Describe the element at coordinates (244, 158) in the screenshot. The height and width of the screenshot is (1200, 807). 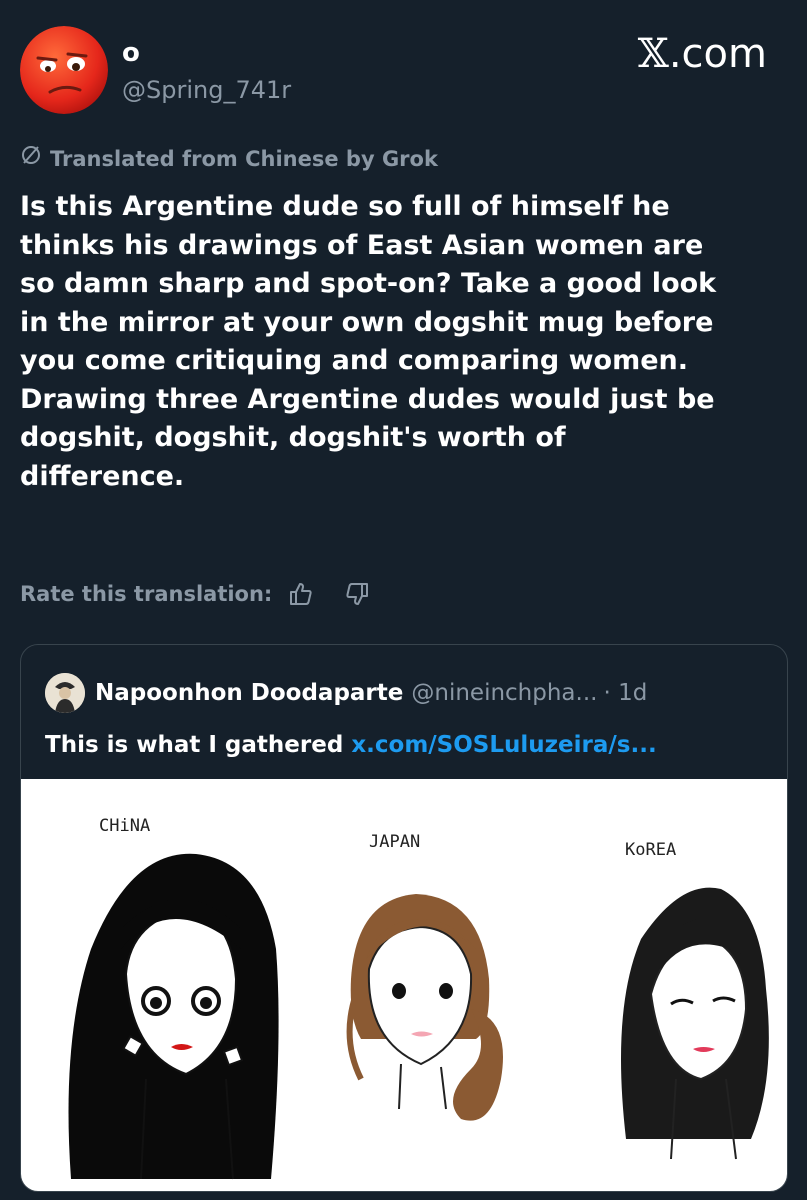
I see `translation-notice-text: Translated from Chinese by Grok` at that location.